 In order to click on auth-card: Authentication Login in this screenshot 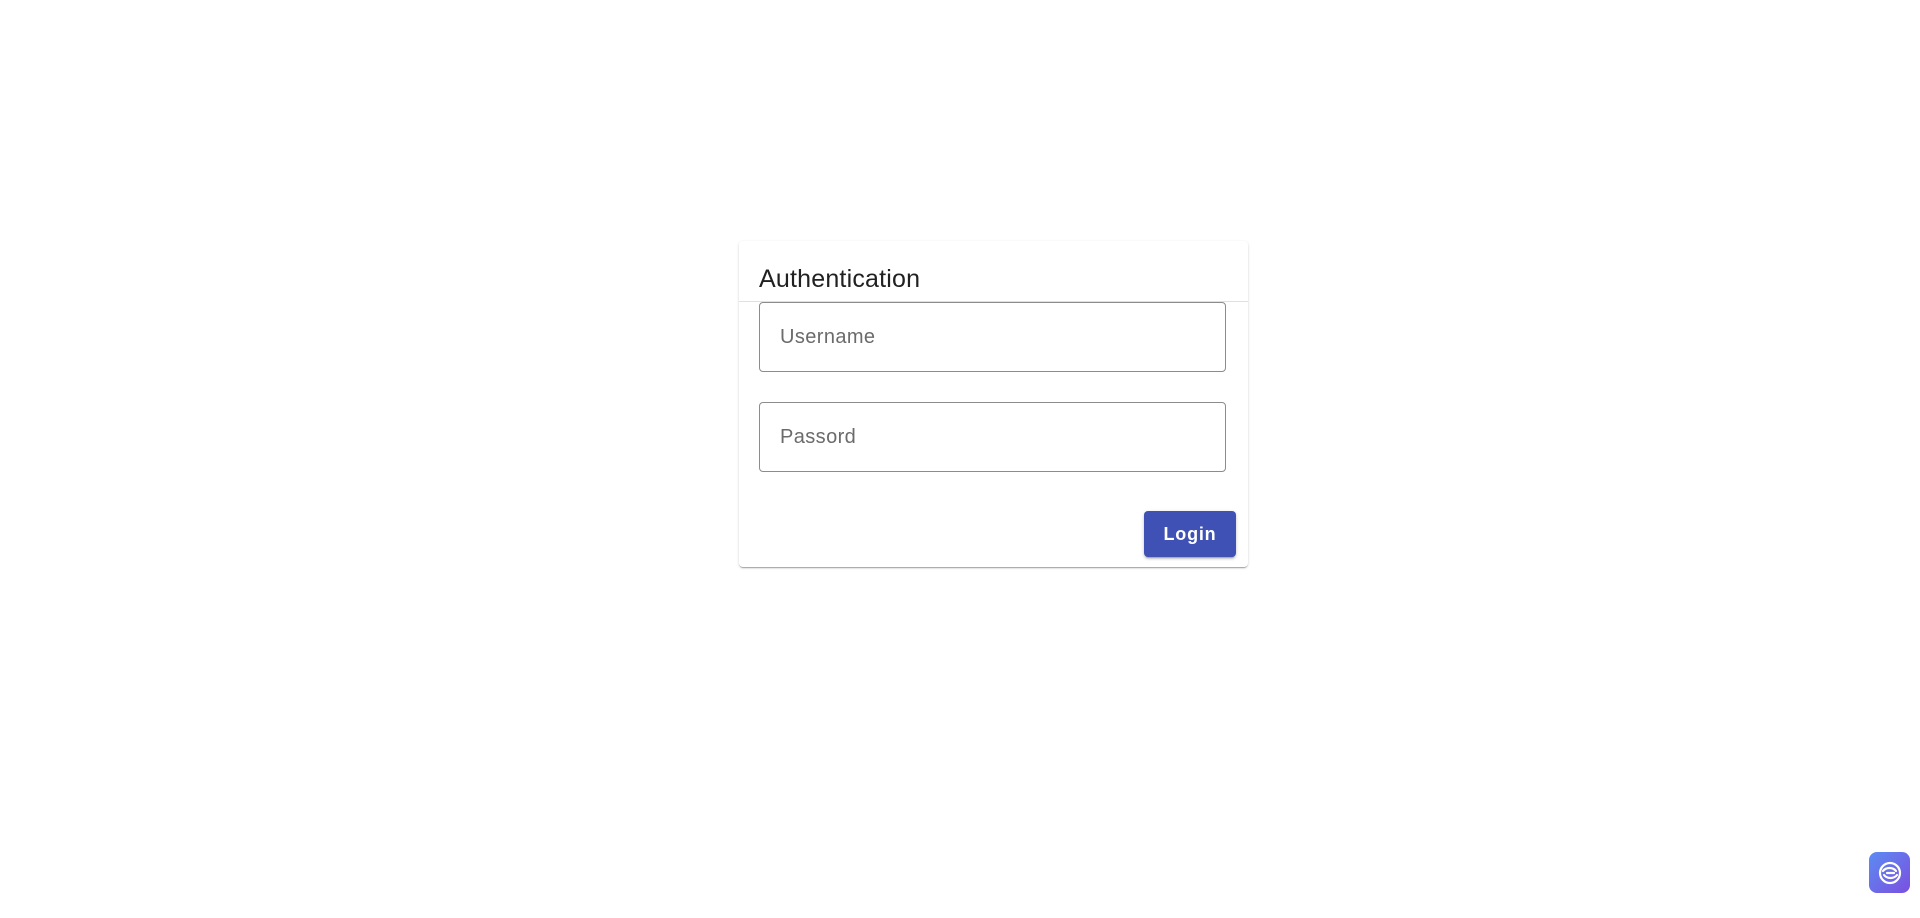, I will do `click(993, 404)`.